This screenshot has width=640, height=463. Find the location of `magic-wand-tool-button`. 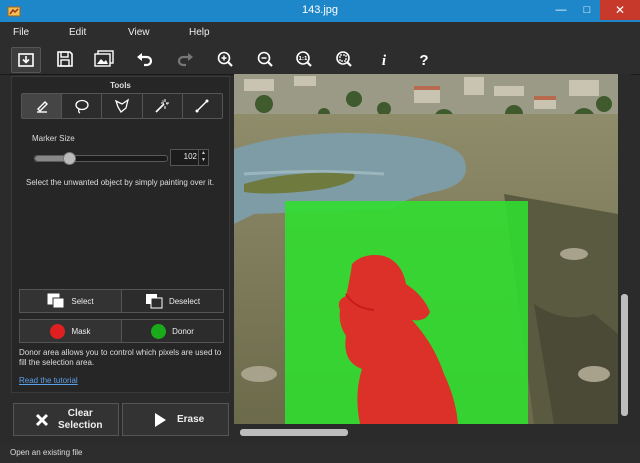

magic-wand-tool-button is located at coordinates (163, 106).